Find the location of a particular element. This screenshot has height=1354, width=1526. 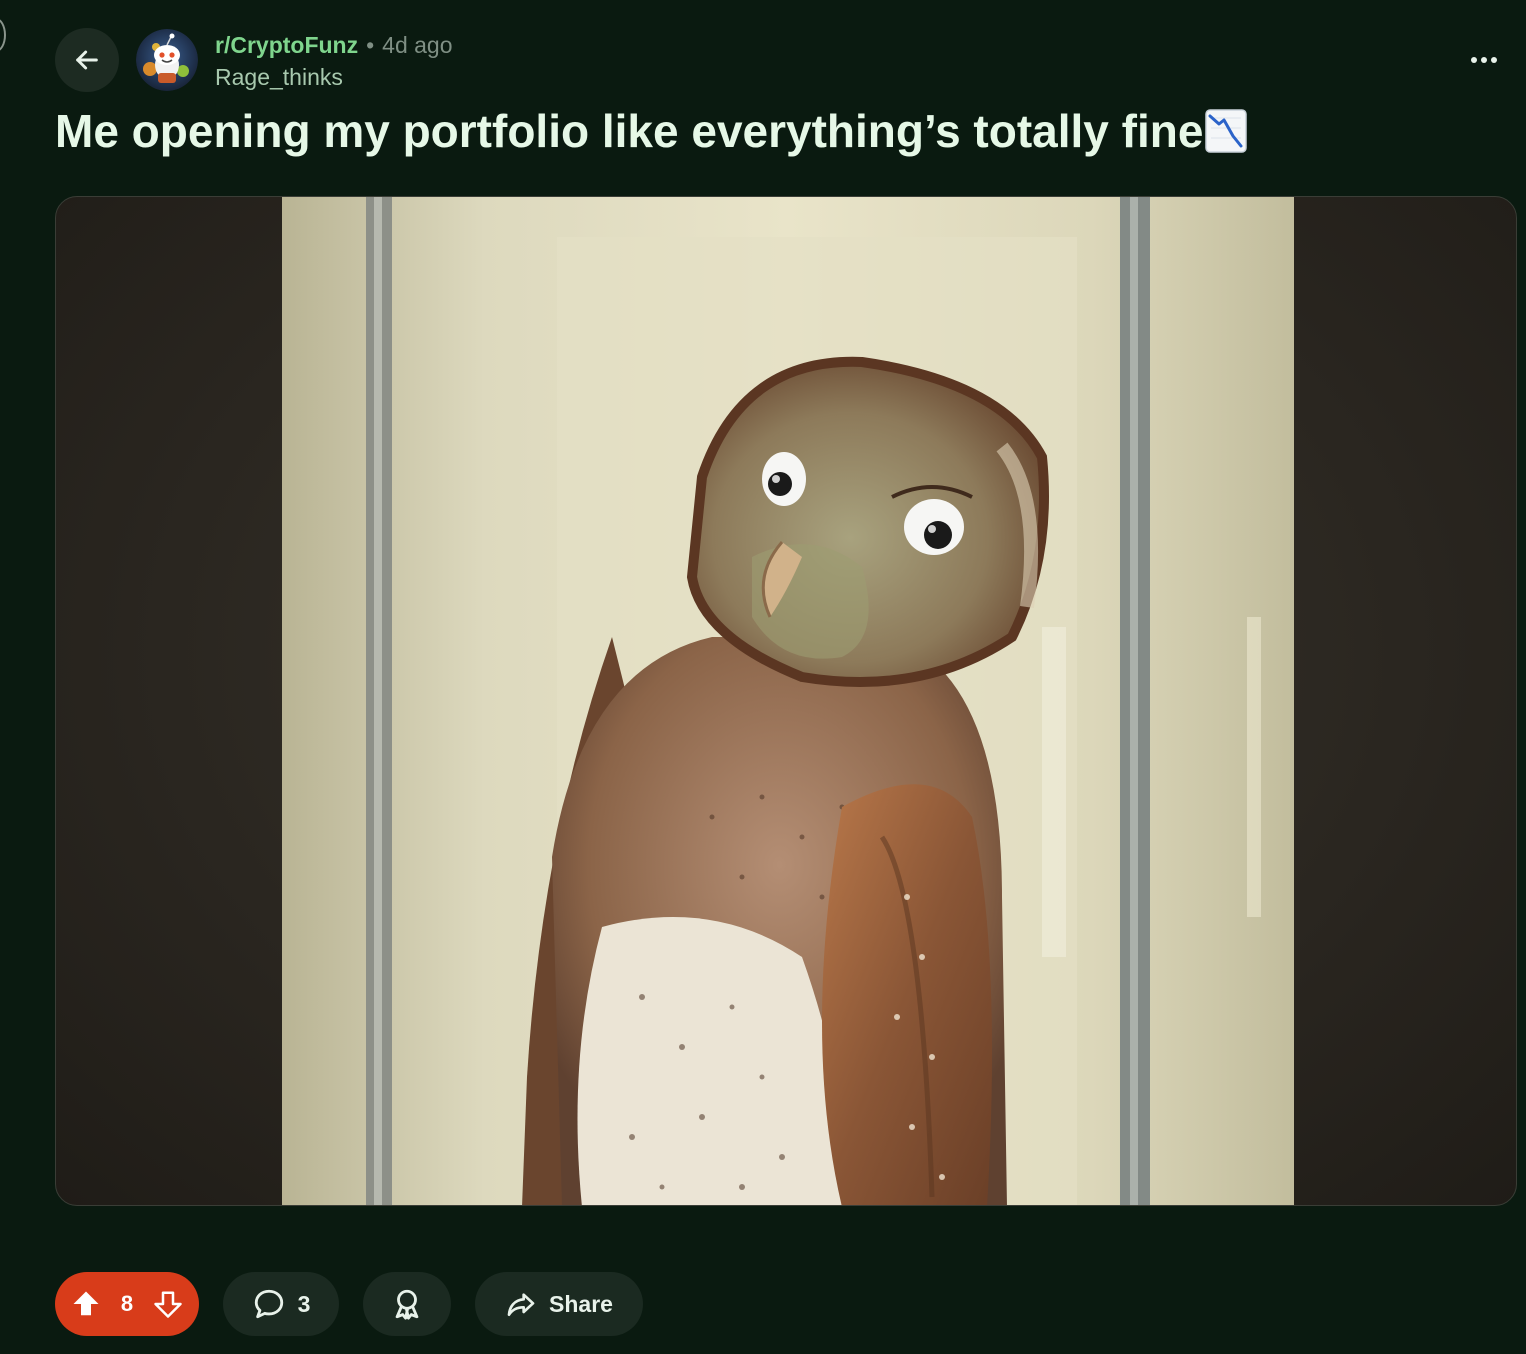

ellipsis-icon is located at coordinates (1484, 60).